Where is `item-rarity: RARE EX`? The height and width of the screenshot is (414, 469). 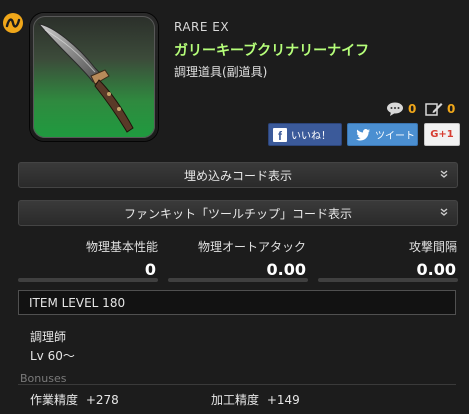
item-rarity: RARE EX is located at coordinates (202, 27).